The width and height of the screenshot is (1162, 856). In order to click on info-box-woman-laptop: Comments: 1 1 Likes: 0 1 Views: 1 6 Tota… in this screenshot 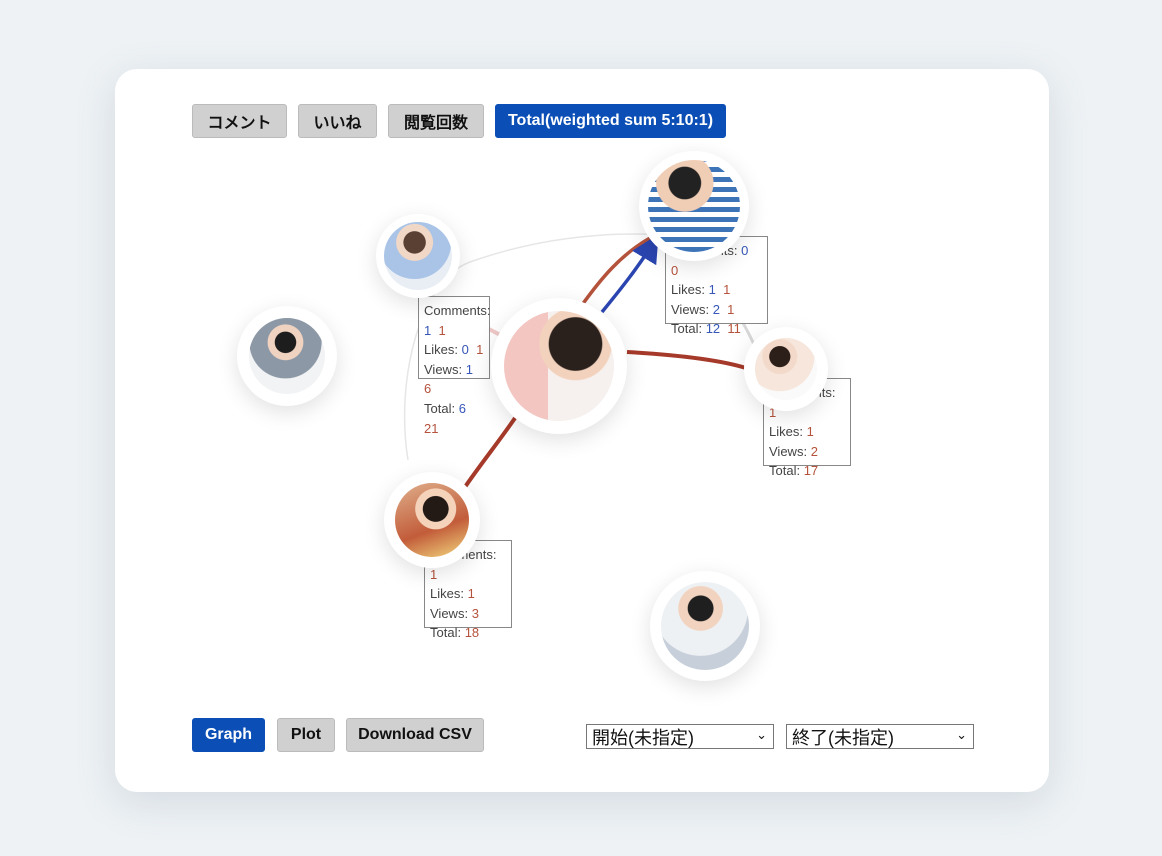, I will do `click(454, 366)`.